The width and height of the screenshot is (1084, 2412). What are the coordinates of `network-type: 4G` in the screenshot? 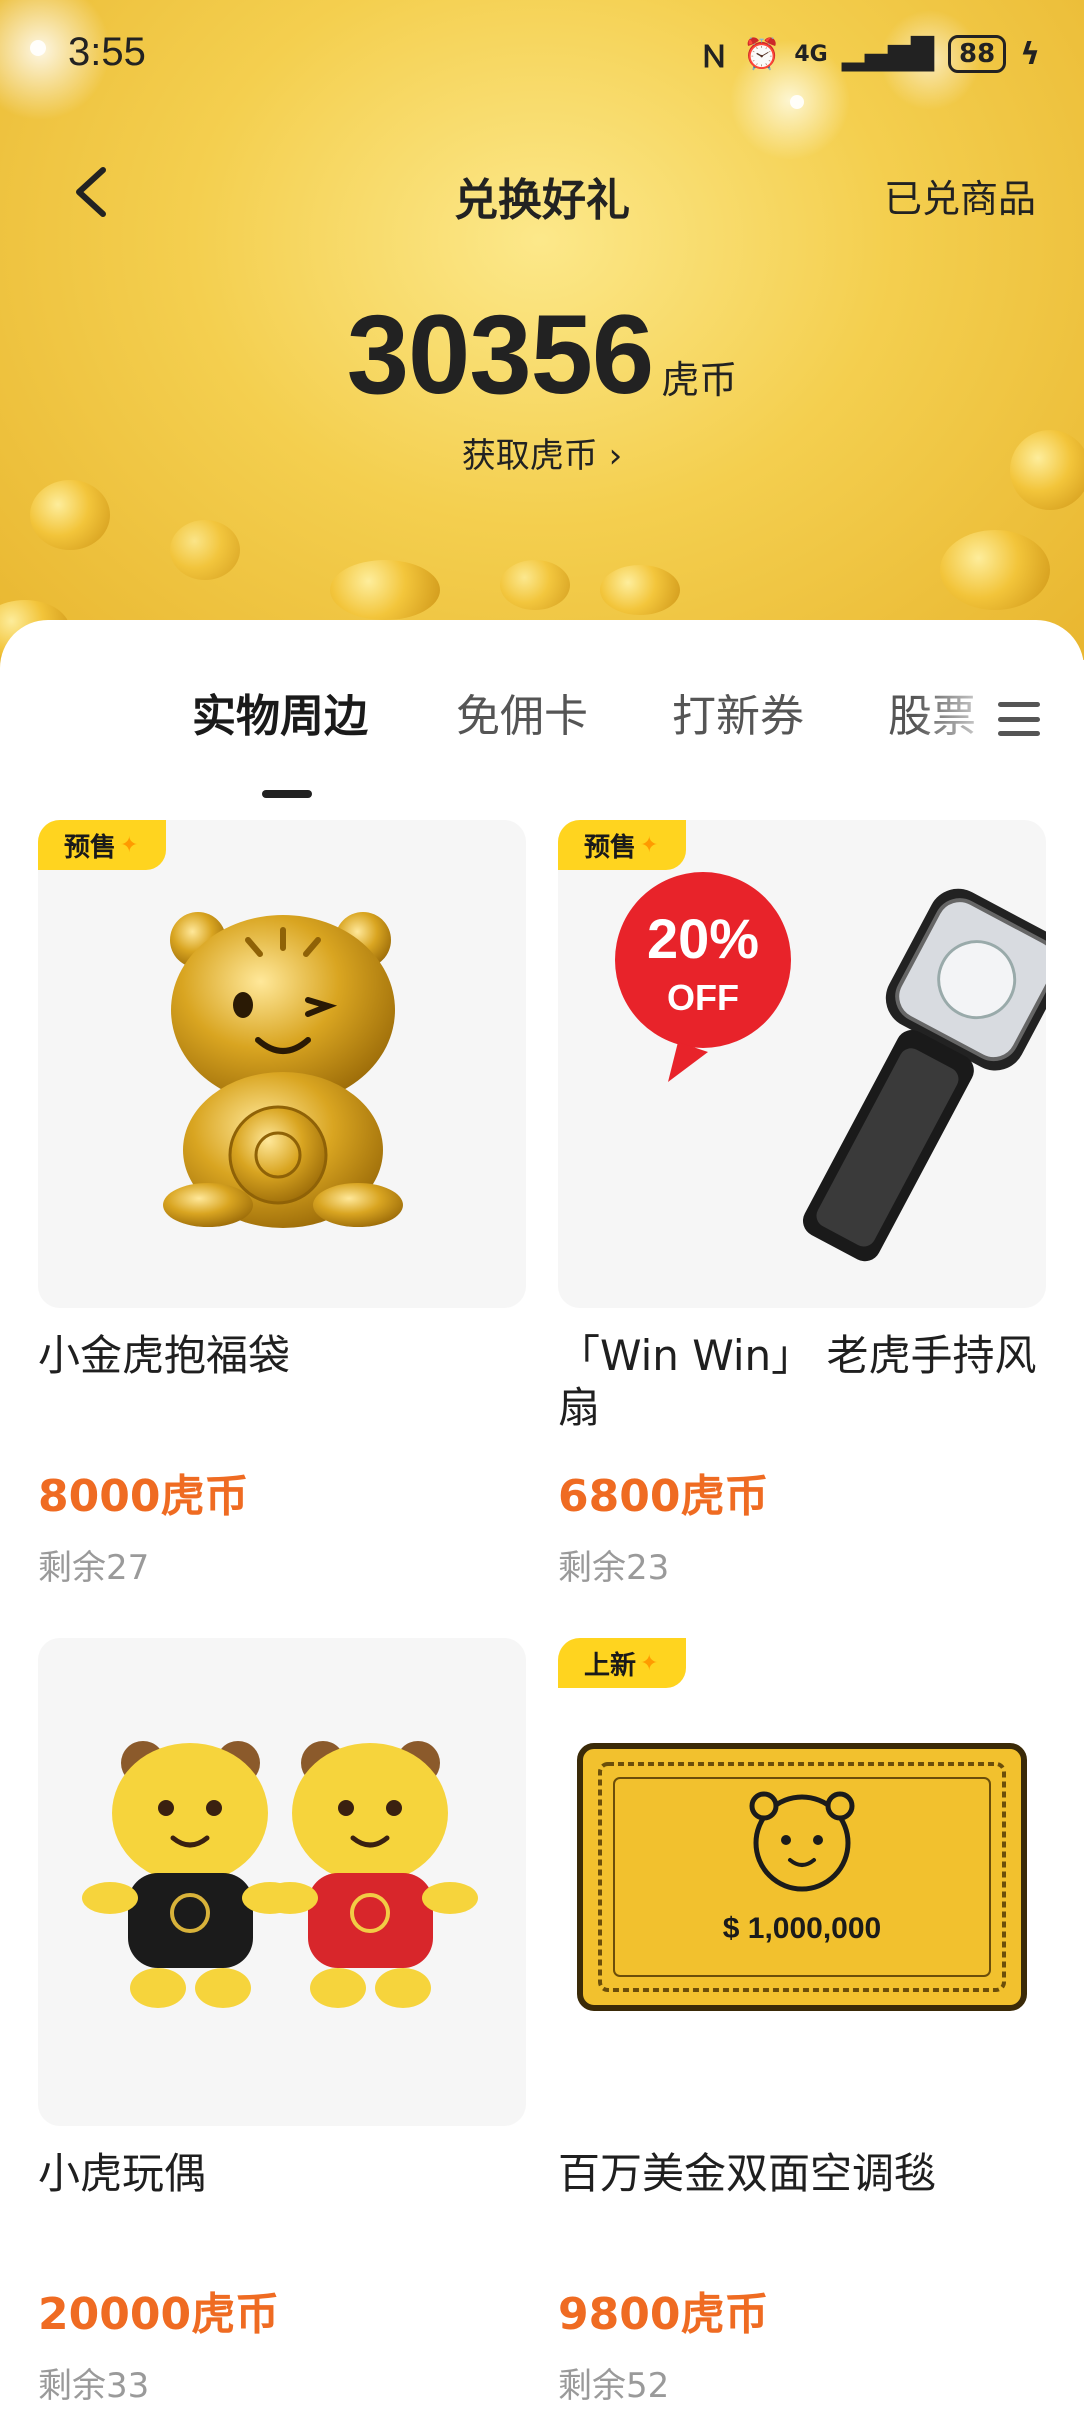 It's located at (811, 54).